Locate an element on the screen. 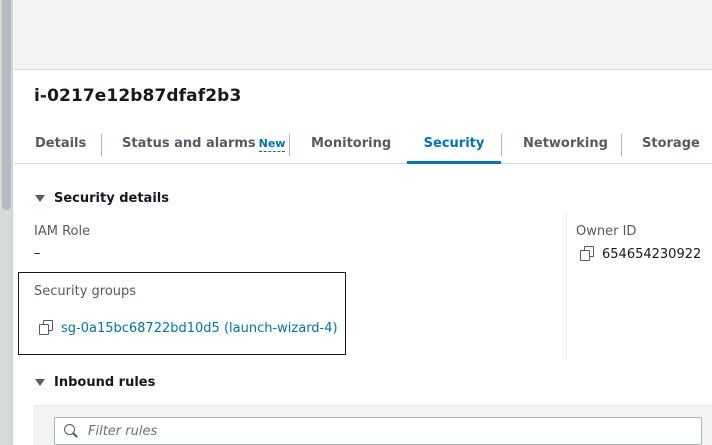  security-group-link: sg-0a15bc68722bd10d5 (launch-wizard-4) is located at coordinates (199, 328).